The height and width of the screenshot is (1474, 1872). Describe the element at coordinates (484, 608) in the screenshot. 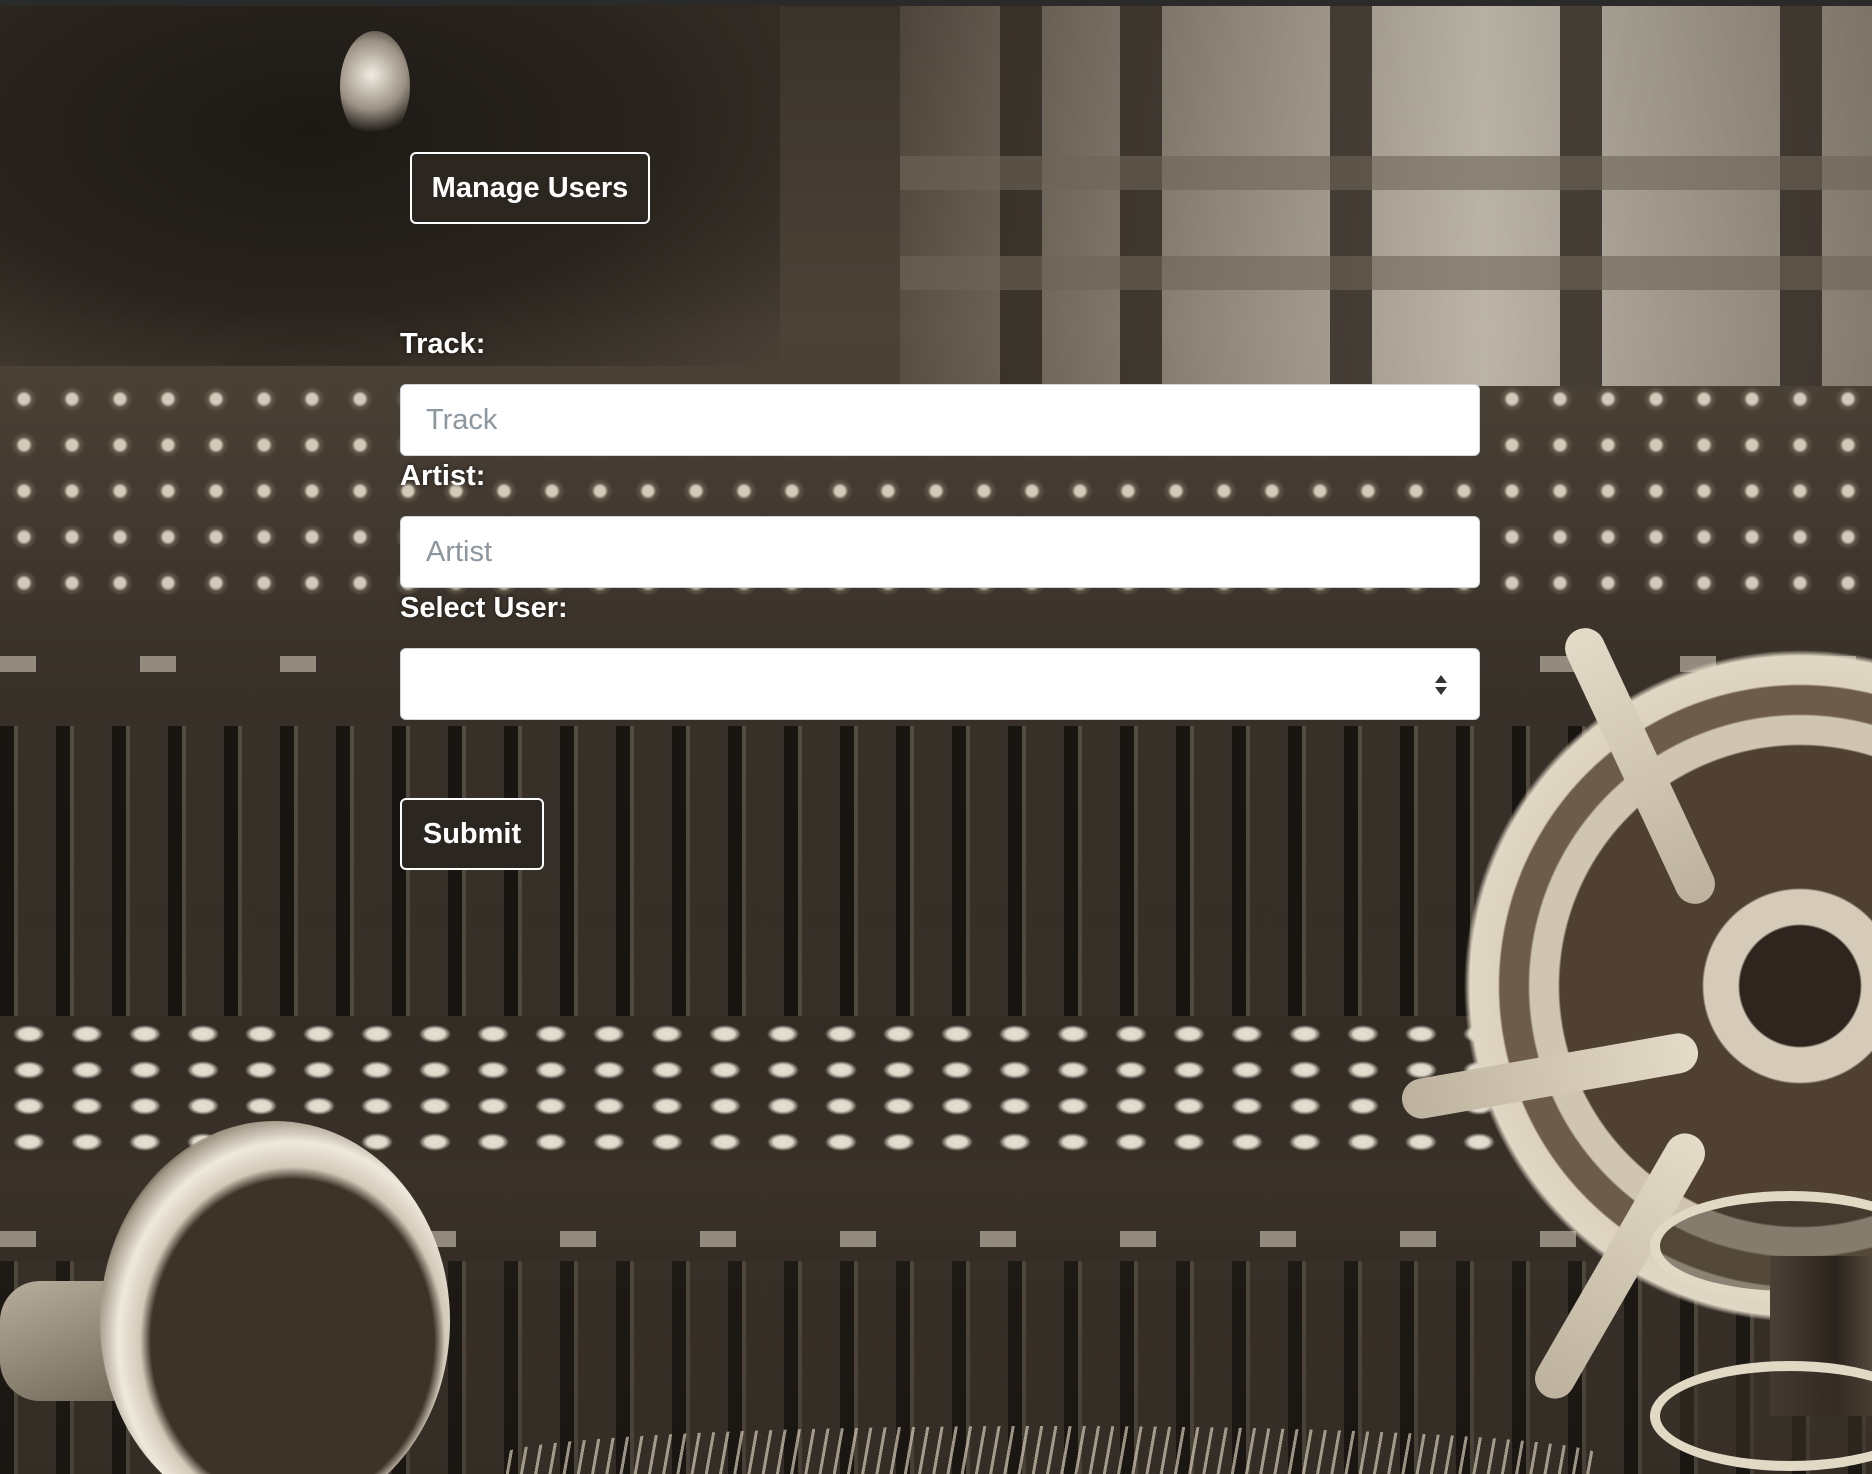

I see `select-user-label: Select User:` at that location.